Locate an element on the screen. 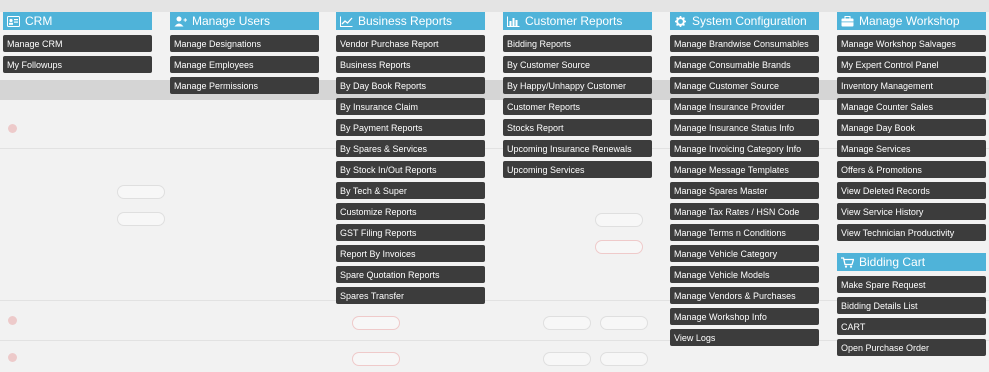  menu-item-manage-vehicle-category: Manage Vehicle Category is located at coordinates (744, 253).